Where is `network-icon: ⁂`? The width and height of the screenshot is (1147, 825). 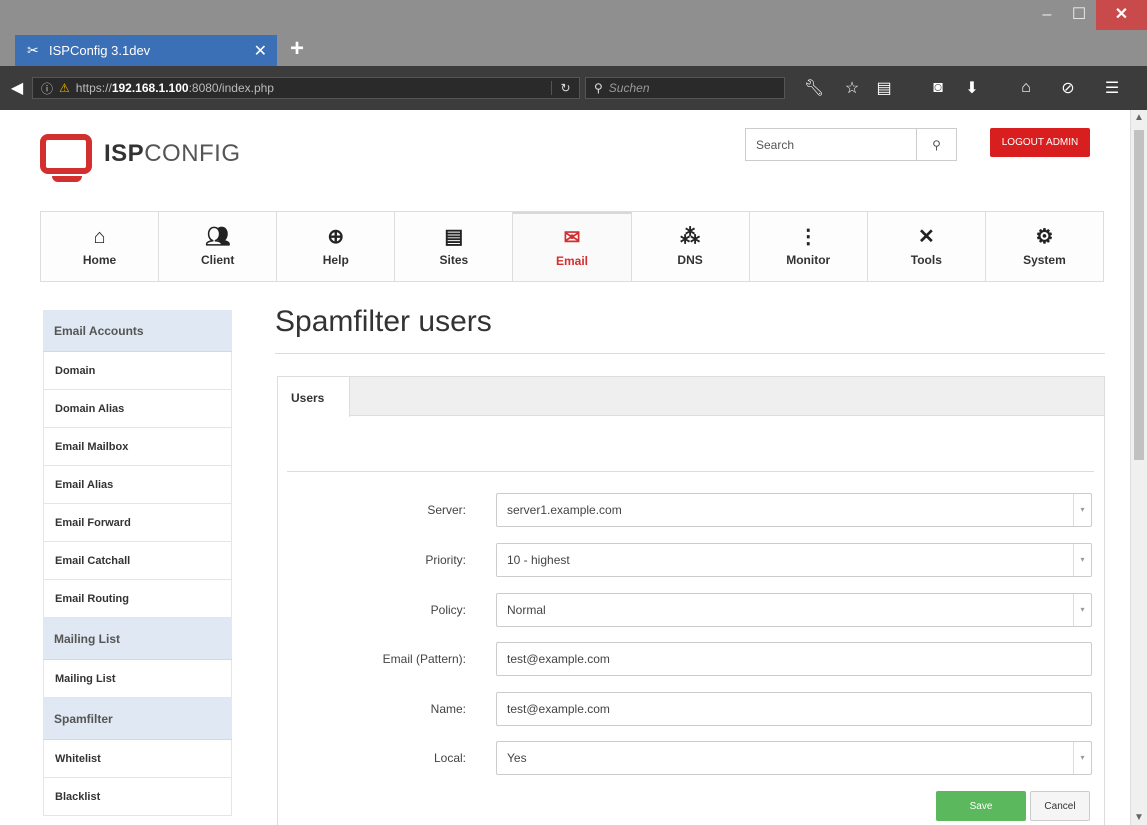 network-icon: ⁂ is located at coordinates (690, 236).